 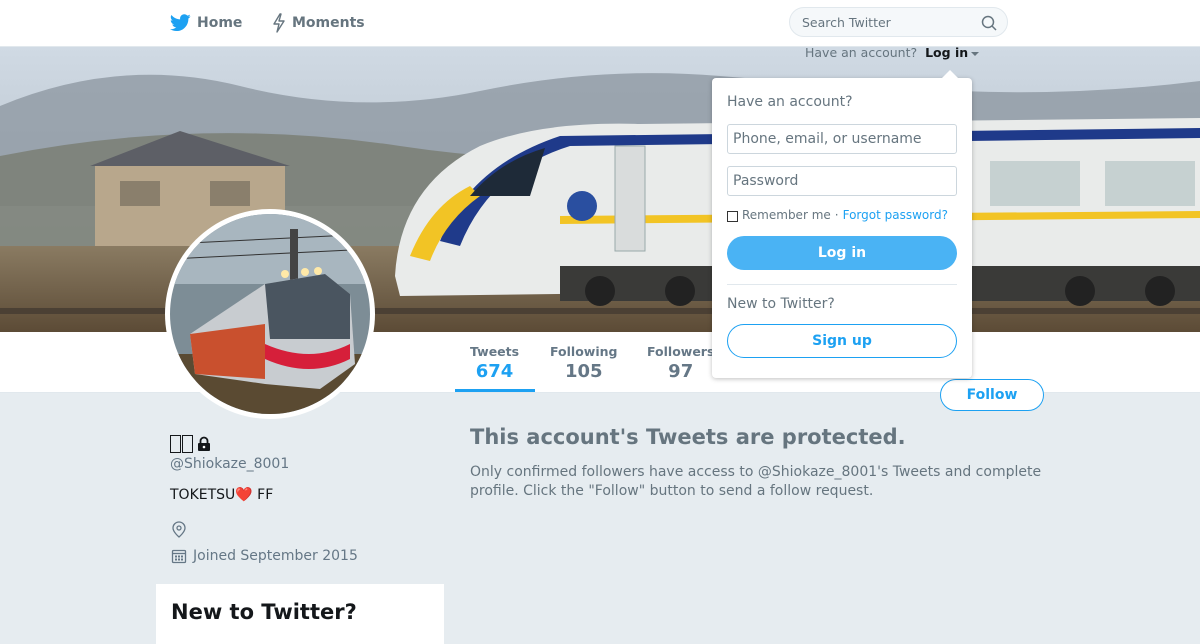 What do you see at coordinates (229, 464) in the screenshot?
I see `profile-handle: @Shiokaze_8001` at bounding box center [229, 464].